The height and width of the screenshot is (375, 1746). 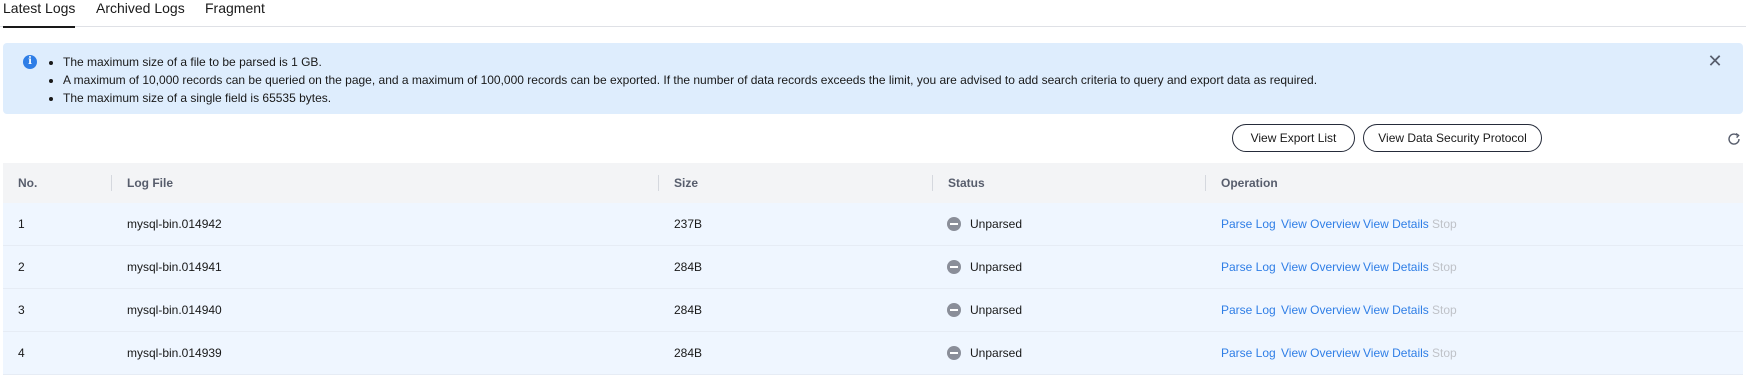 What do you see at coordinates (873, 14) in the screenshot?
I see `tab-bar: Latest Logs Archived Logs Fragment` at bounding box center [873, 14].